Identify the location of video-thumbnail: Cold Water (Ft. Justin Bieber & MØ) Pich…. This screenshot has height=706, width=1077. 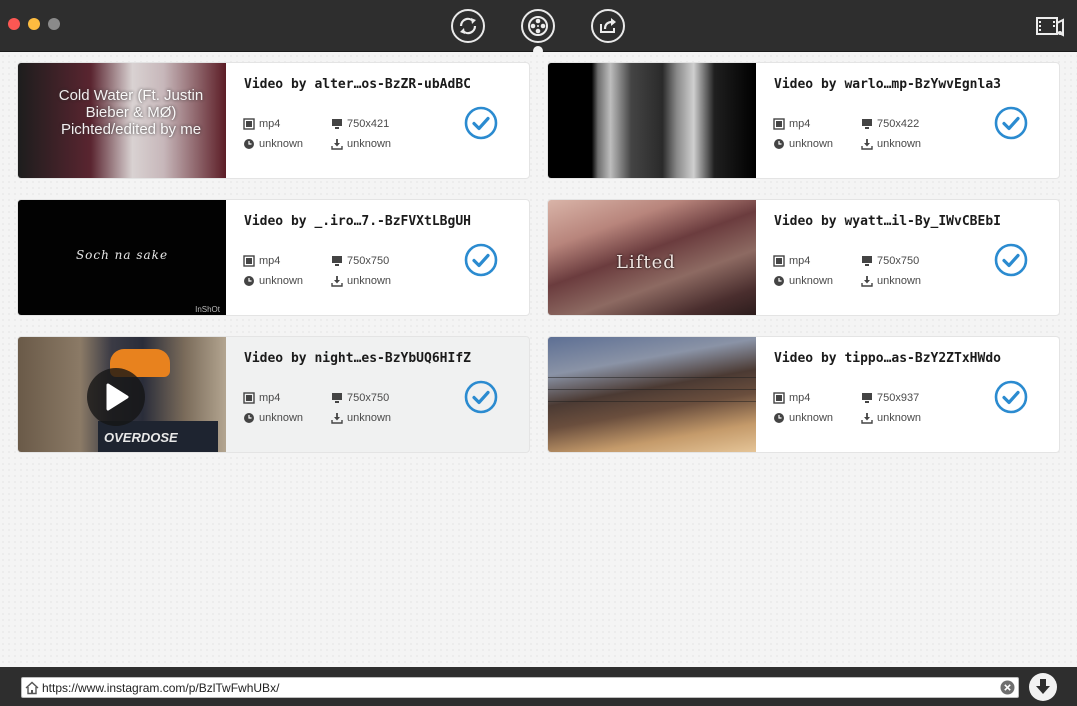
(122, 120).